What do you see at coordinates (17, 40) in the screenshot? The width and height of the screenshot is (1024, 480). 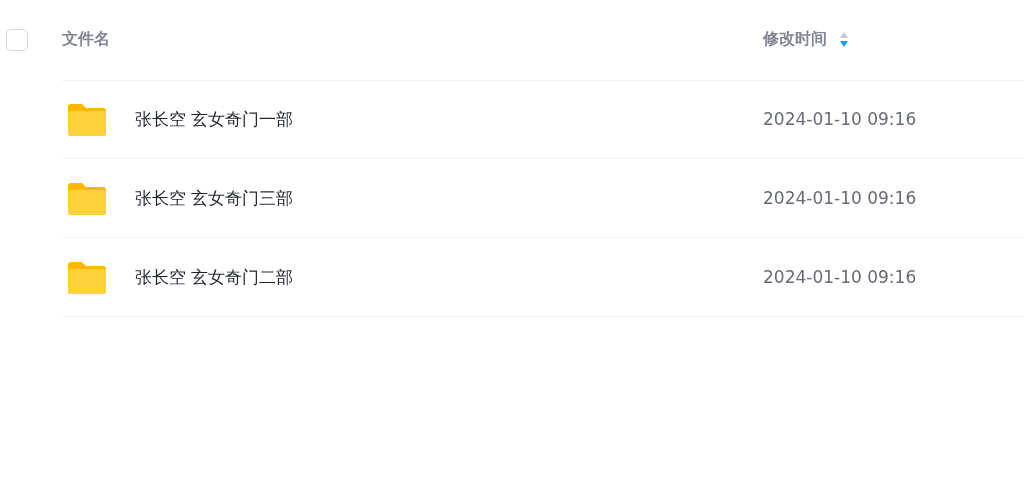 I see `select-all-checkbox` at bounding box center [17, 40].